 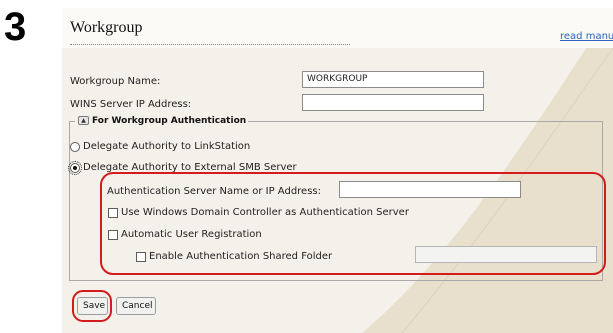 I want to click on step-number: 3, so click(x=15, y=27).